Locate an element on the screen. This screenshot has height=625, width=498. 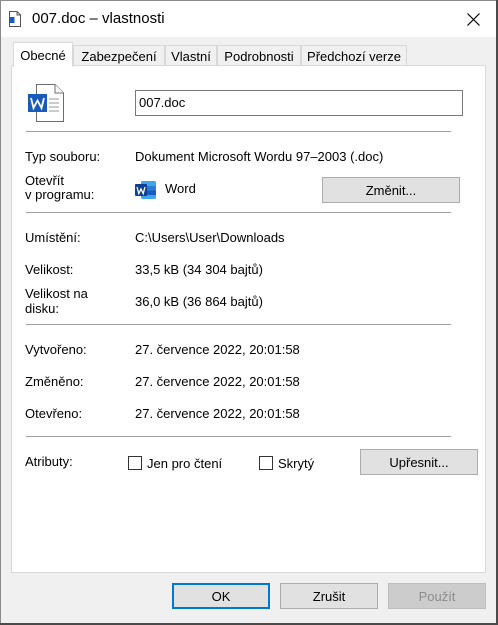
tab-details: Podrobnosti is located at coordinates (259, 55).